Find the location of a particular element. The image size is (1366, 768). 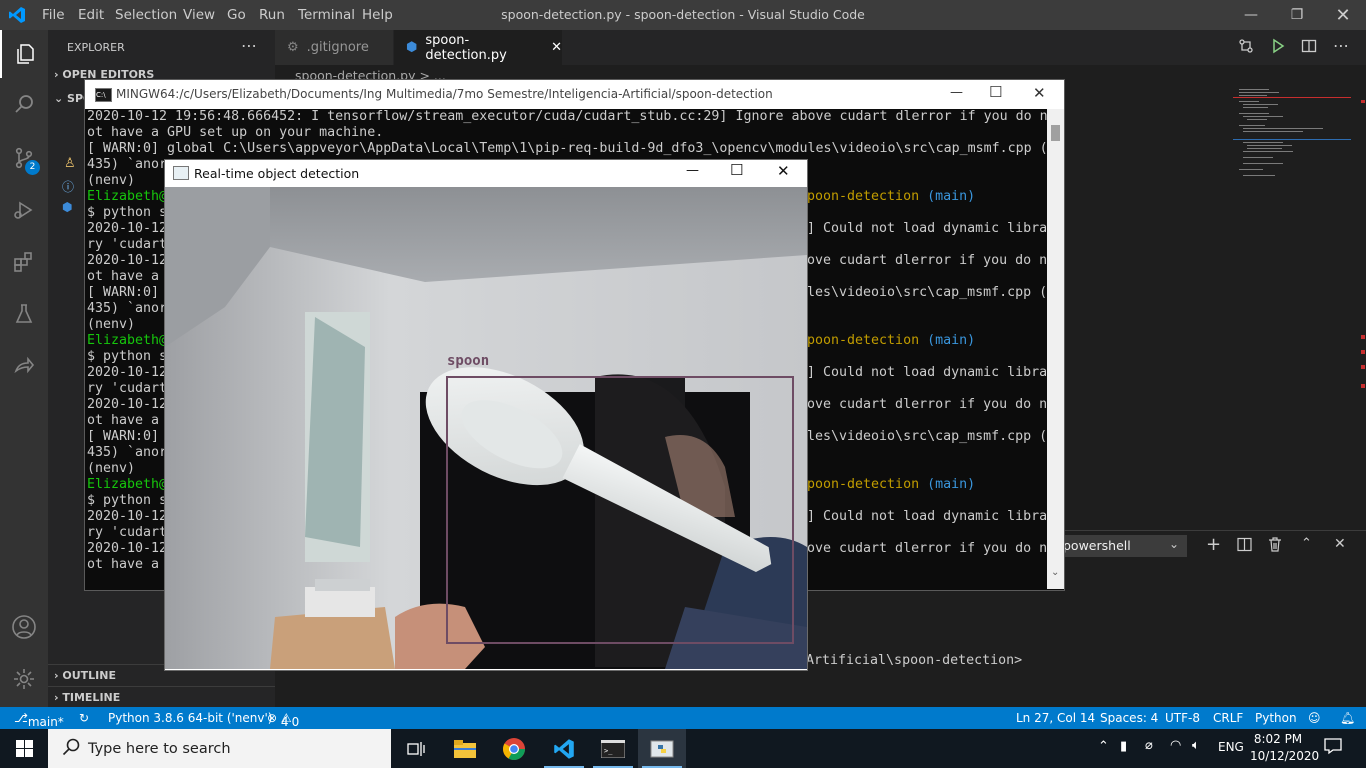

trash-icon is located at coordinates (1275, 546).